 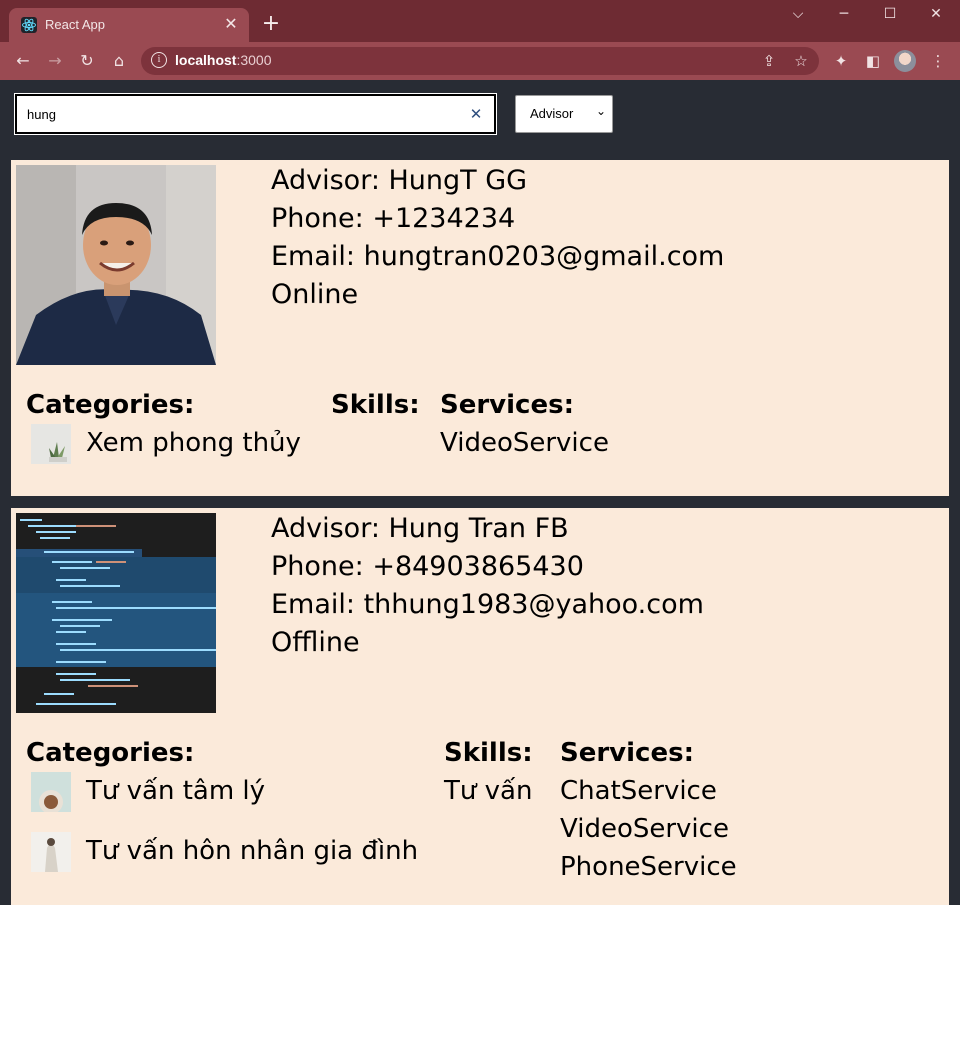 I want to click on search-box: ✕, so click(x=255, y=114).